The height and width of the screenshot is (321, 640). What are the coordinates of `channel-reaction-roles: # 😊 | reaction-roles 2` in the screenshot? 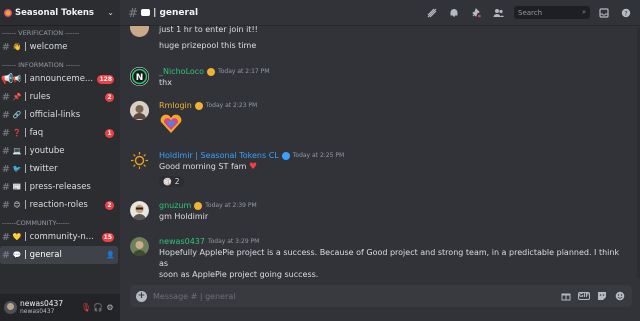 It's located at (59, 205).